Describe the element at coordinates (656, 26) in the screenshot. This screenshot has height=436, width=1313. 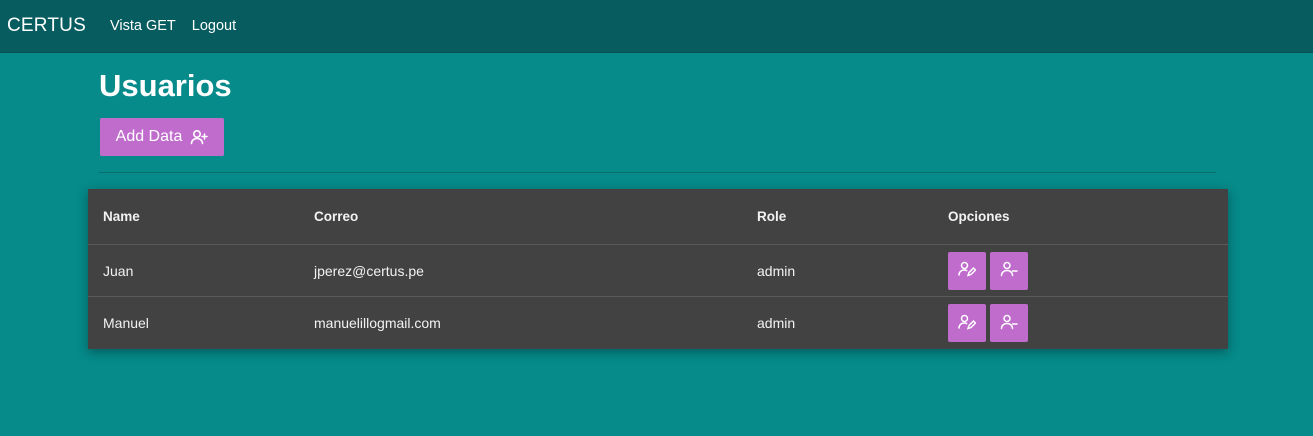
I see `navbar: CERTUS Vista GET Logout` at that location.